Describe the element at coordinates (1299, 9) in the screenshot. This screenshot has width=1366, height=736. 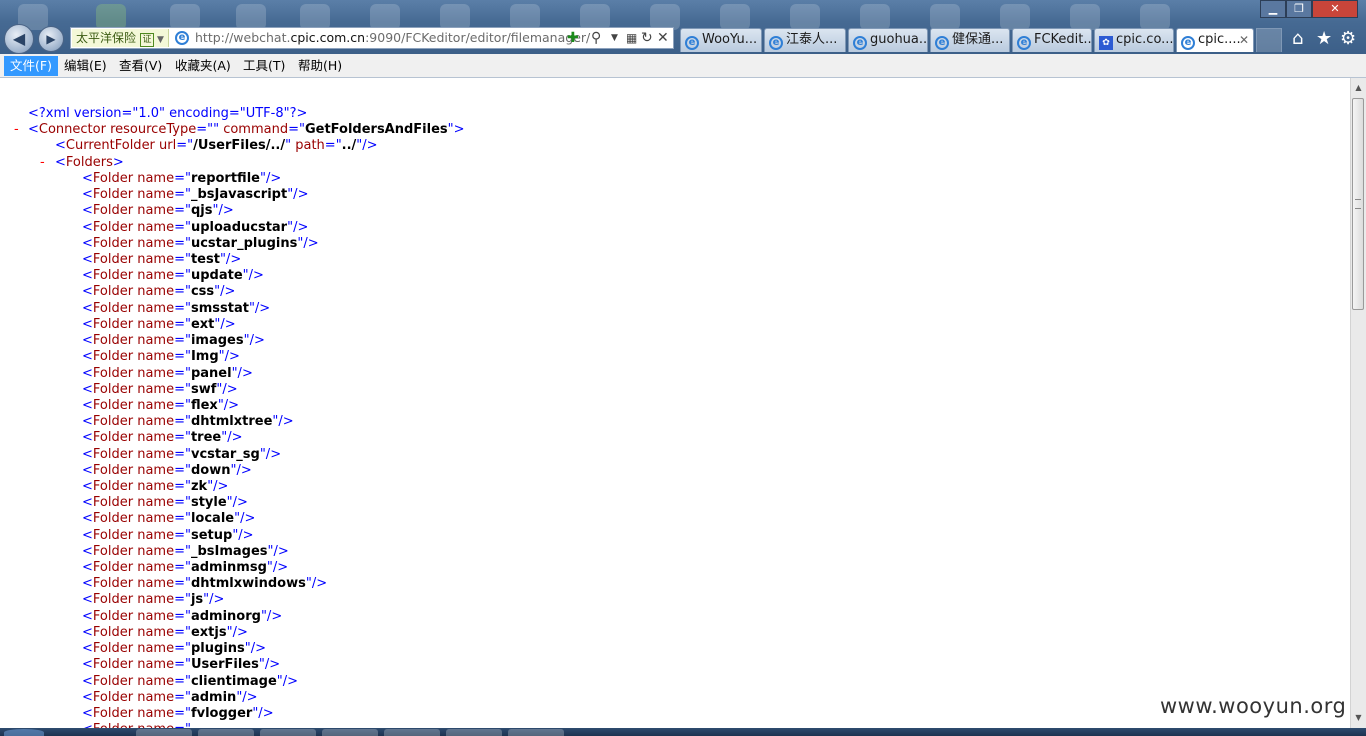
I see `maximize-button: ❐` at that location.